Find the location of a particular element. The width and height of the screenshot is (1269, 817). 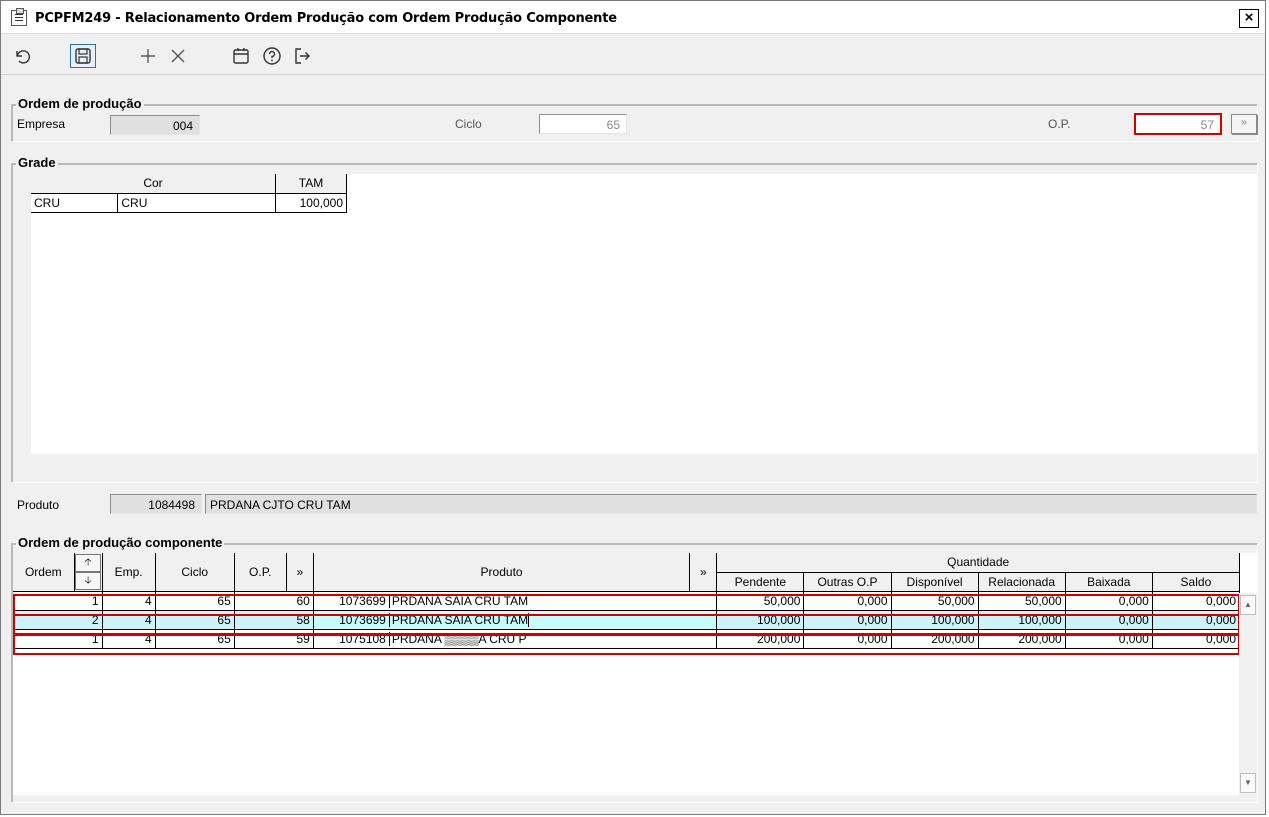

ciclo-field: 65 is located at coordinates (583, 124).